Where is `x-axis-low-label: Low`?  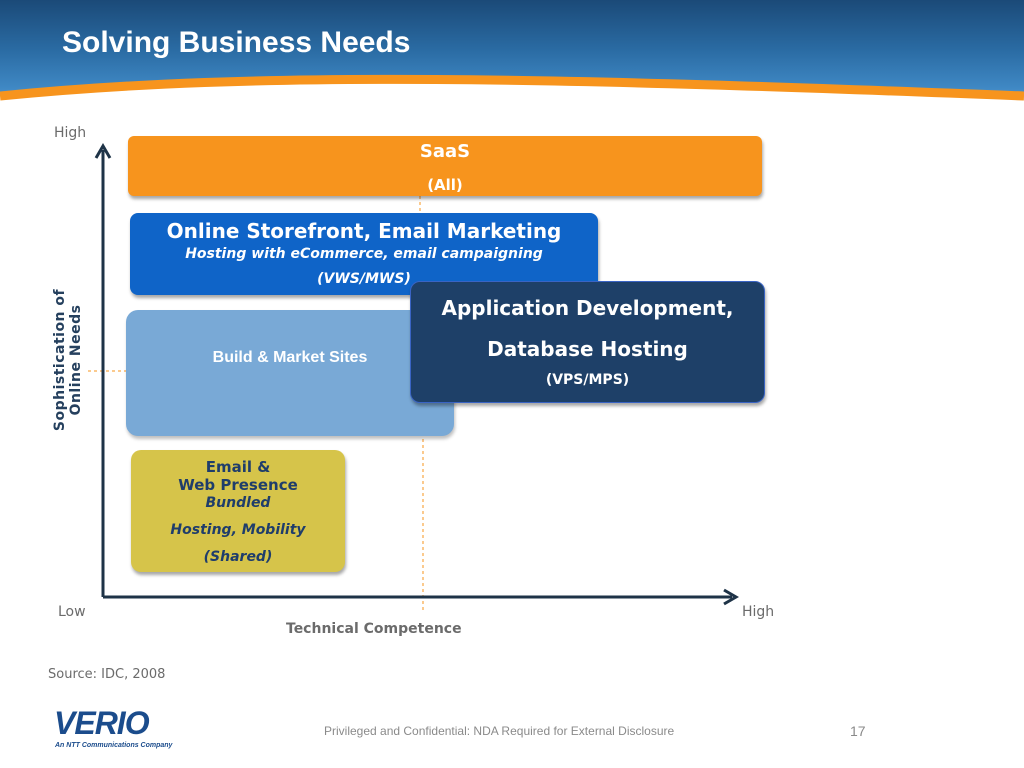 x-axis-low-label: Low is located at coordinates (72, 612).